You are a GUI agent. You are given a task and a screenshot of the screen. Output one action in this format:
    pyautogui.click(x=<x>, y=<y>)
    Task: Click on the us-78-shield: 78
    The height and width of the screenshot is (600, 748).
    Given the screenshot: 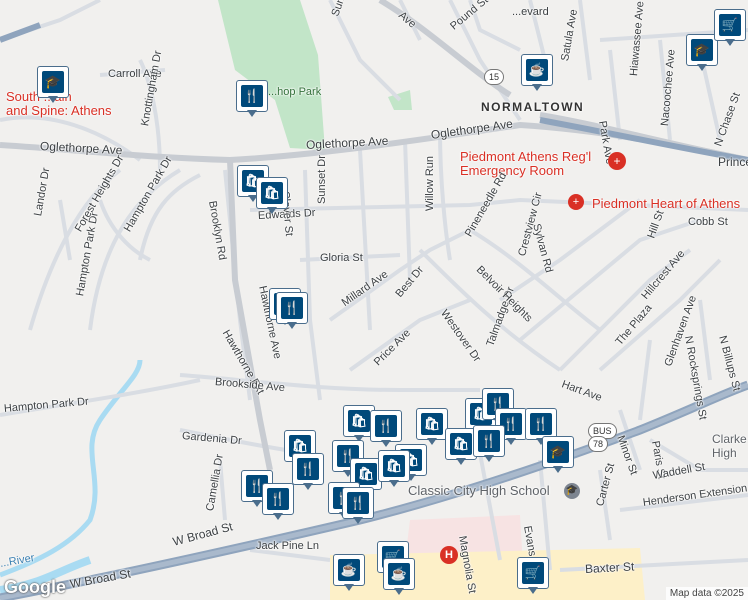 What is the action you would take?
    pyautogui.click(x=598, y=444)
    